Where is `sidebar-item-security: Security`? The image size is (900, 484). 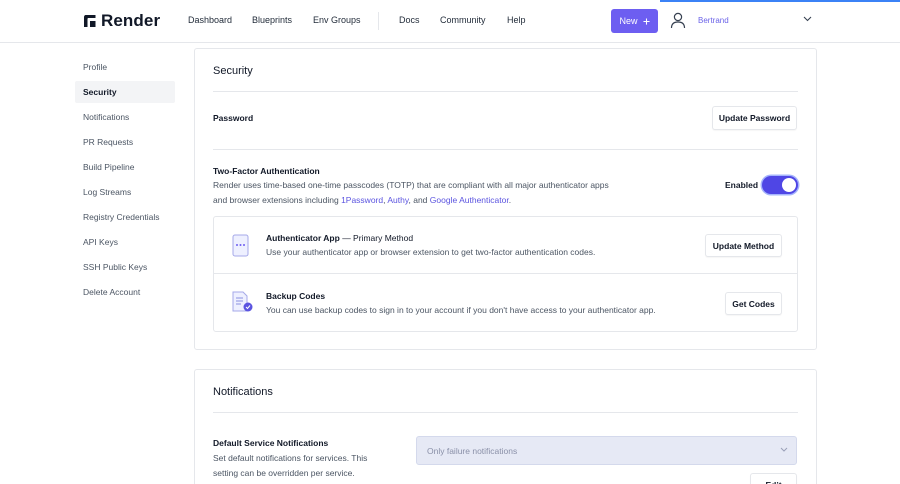 sidebar-item-security: Security is located at coordinates (125, 92).